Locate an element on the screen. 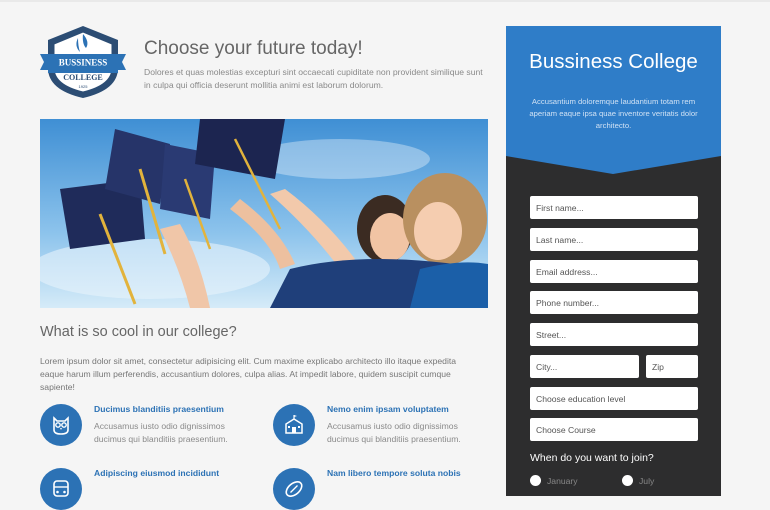  course-select: Choose Course is located at coordinates (614, 429).